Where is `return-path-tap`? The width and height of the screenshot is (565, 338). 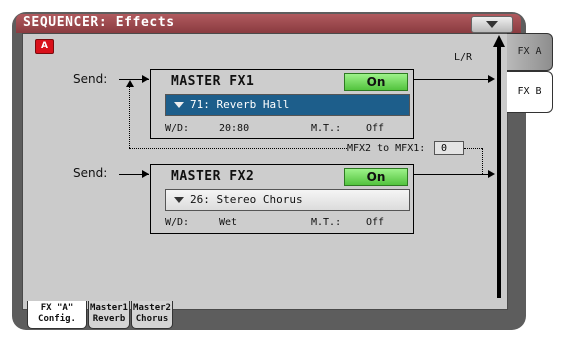 return-path-tap is located at coordinates (473, 148).